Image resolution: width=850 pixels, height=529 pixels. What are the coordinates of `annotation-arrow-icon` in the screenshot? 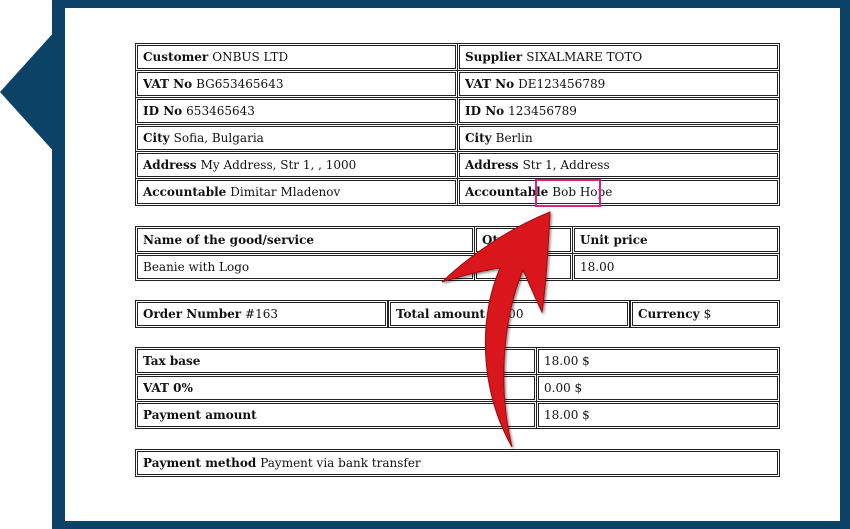 It's located at (496, 329).